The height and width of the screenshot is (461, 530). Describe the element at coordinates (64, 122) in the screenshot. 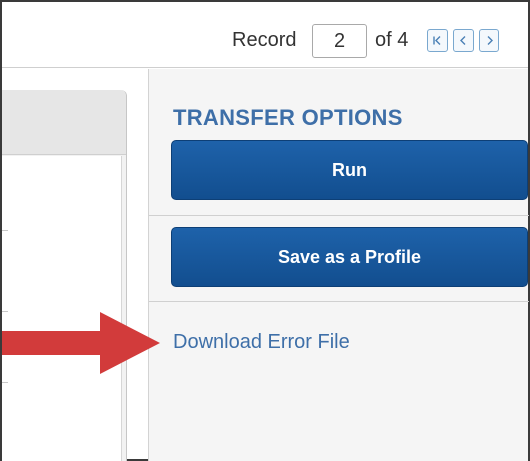

I see `left-panel-header` at that location.